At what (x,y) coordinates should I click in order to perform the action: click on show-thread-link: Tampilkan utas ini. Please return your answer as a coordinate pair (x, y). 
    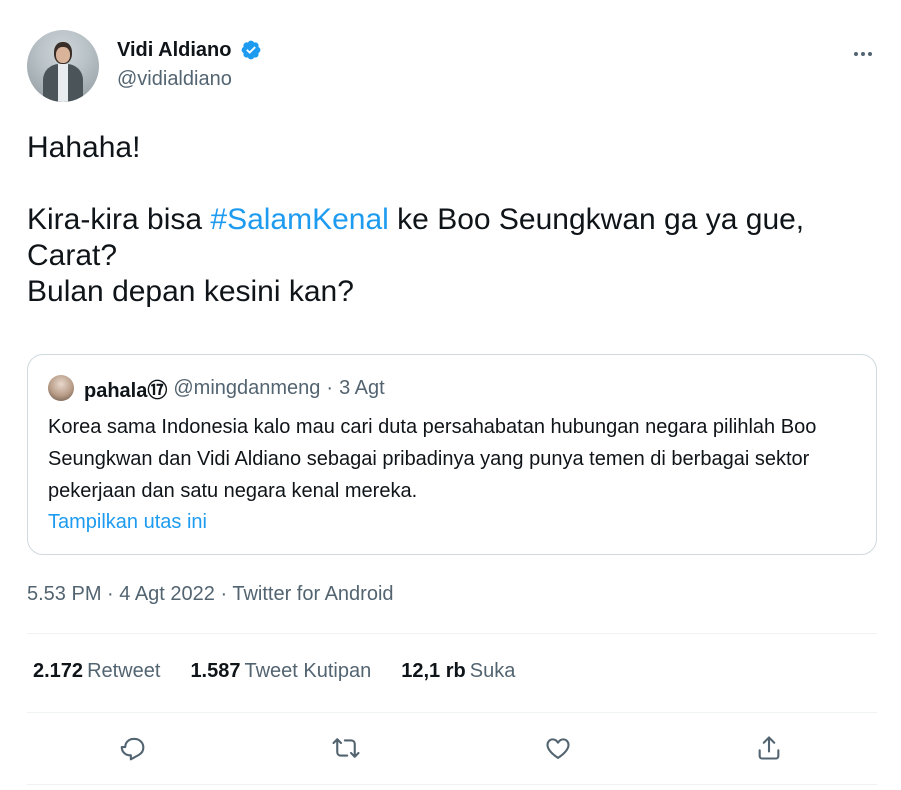
    Looking at the image, I should click on (127, 522).